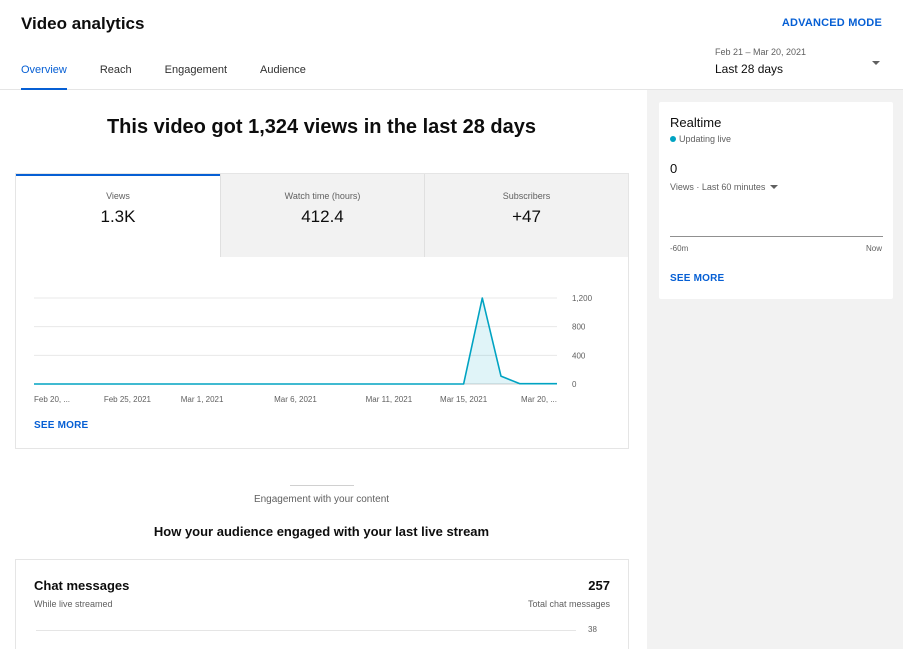 The height and width of the screenshot is (649, 903). I want to click on chat-subtitle: While live streamed, so click(73, 604).